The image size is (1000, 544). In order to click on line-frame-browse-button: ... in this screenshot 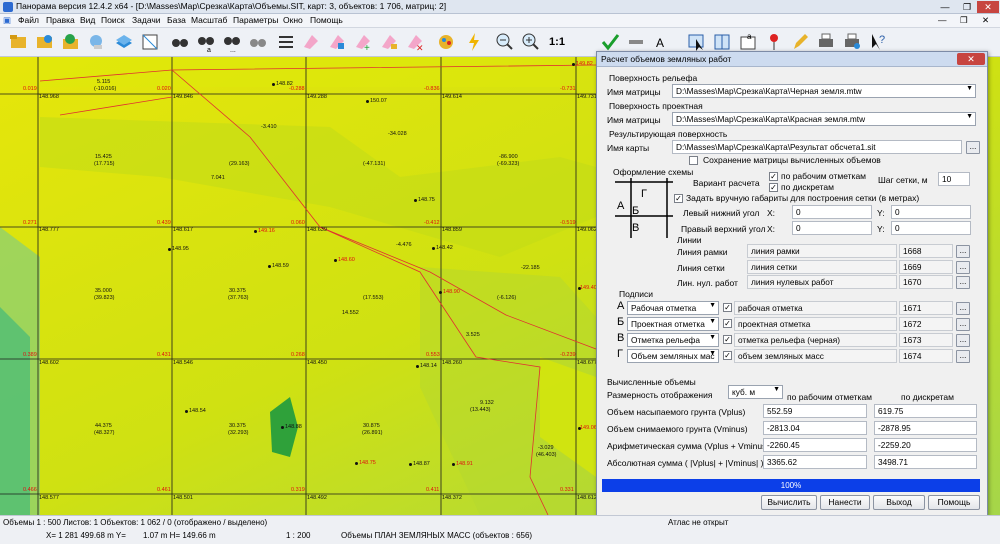, I will do `click(963, 251)`.